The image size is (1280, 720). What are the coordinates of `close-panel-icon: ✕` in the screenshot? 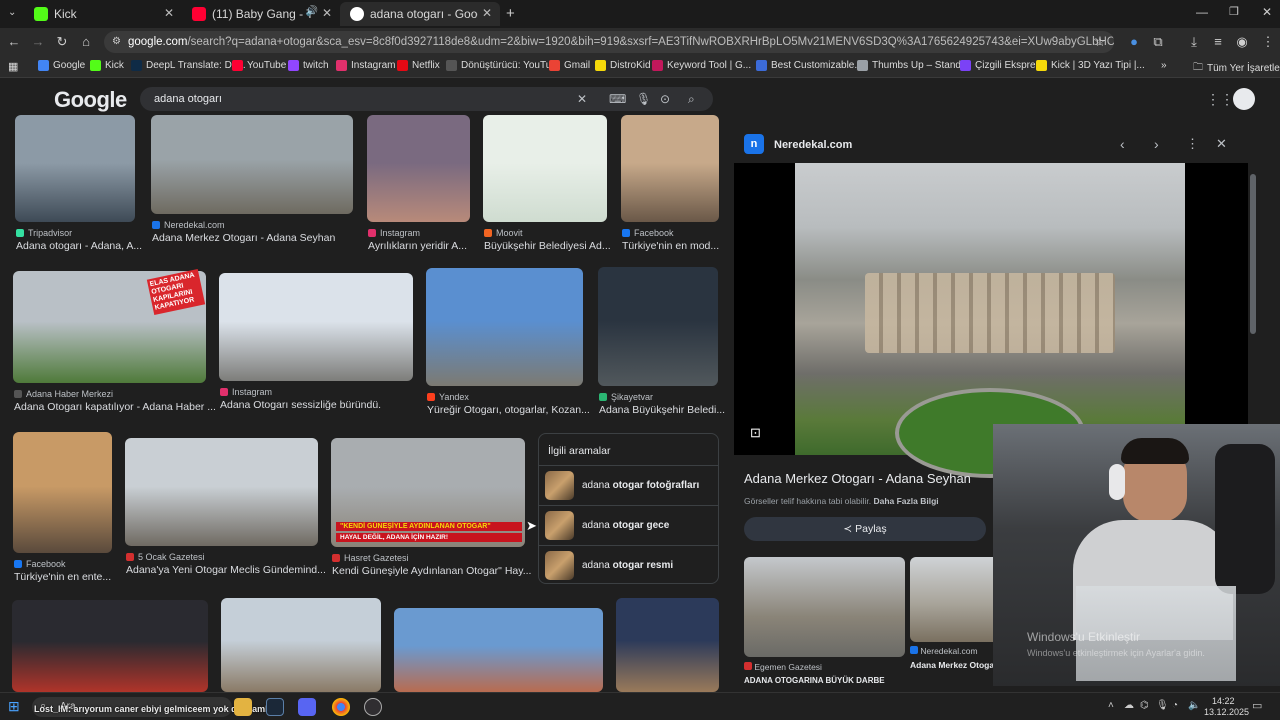 It's located at (1221, 144).